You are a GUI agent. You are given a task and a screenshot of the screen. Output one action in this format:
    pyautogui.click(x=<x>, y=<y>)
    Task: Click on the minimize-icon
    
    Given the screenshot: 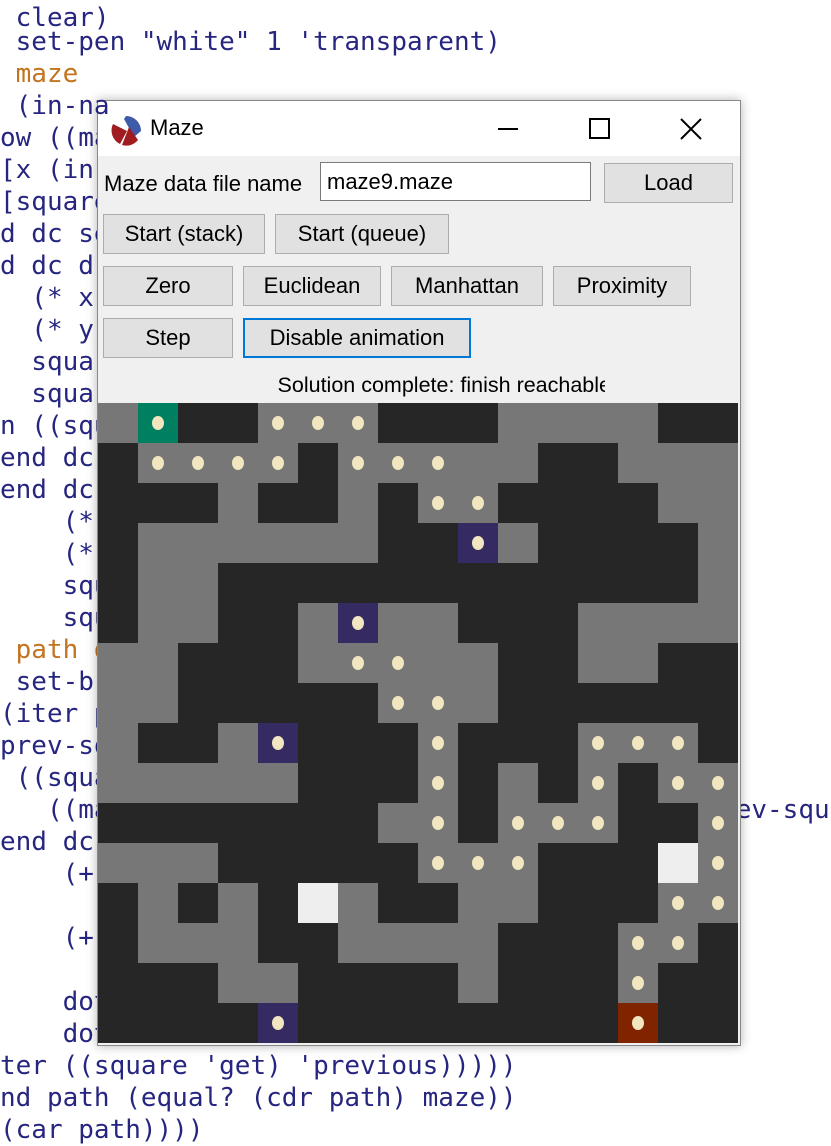 What is the action you would take?
    pyautogui.click(x=508, y=129)
    